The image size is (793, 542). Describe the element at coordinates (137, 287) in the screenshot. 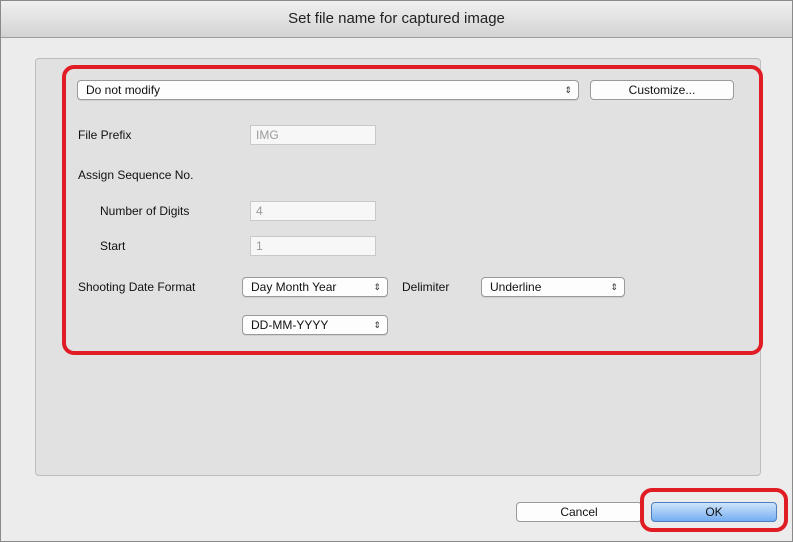

I see `shooting-date-format-label: Shooting Date Format` at that location.